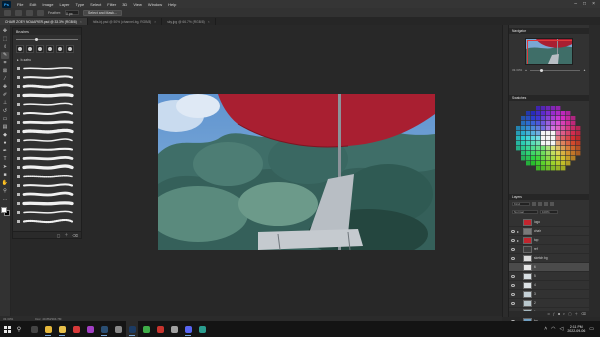  What do you see at coordinates (72, 13) in the screenshot?
I see `feather-input: 0 px` at bounding box center [72, 13].